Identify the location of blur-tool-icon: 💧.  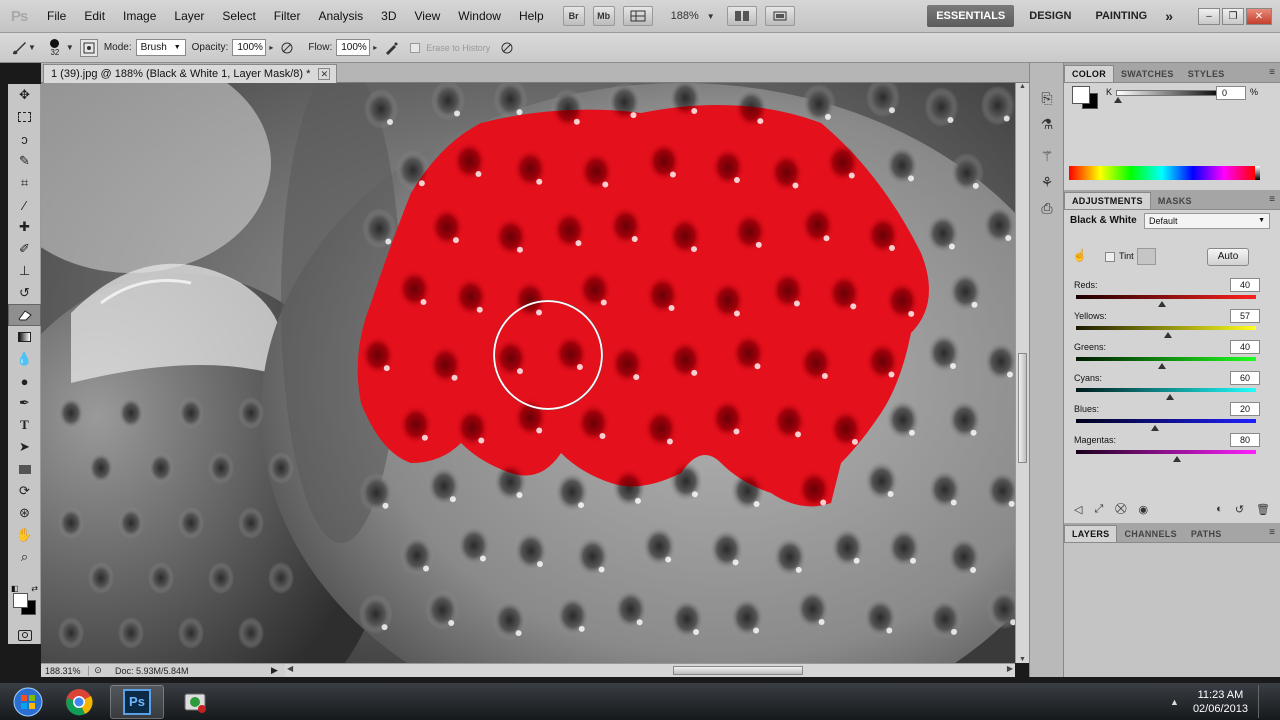
(24, 359).